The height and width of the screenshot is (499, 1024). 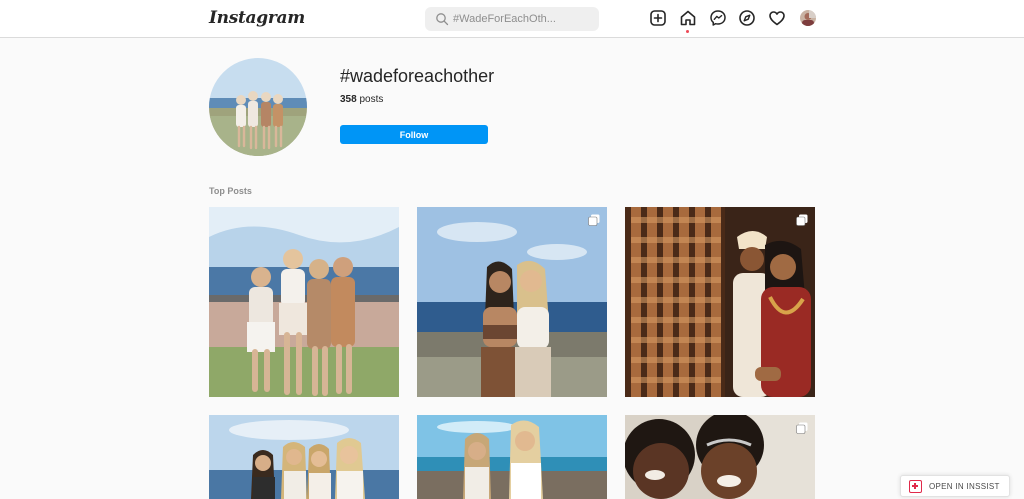 I want to click on search-box, so click(x=512, y=19).